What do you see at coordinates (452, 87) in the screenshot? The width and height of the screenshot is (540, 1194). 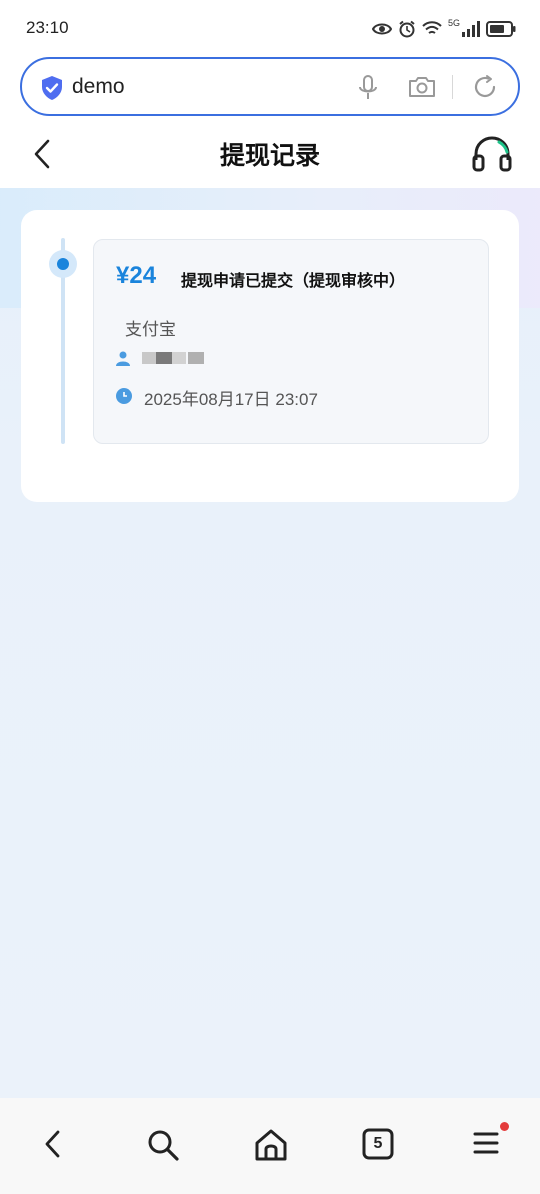 I see `address-divider` at bounding box center [452, 87].